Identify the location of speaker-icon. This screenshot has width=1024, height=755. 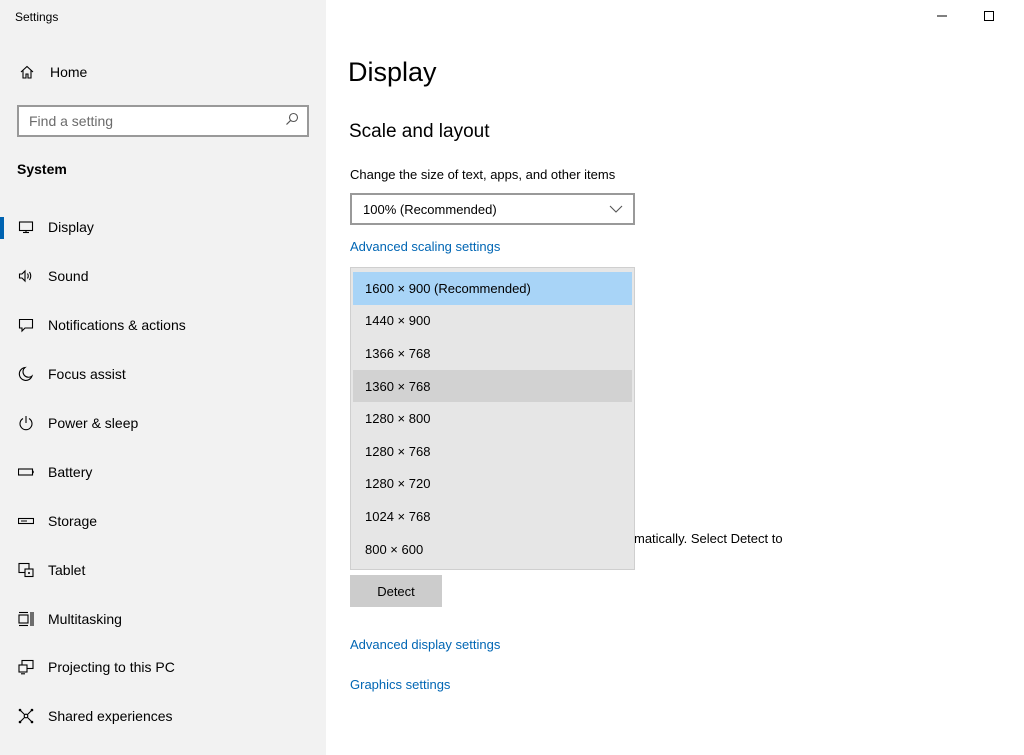
(26, 276).